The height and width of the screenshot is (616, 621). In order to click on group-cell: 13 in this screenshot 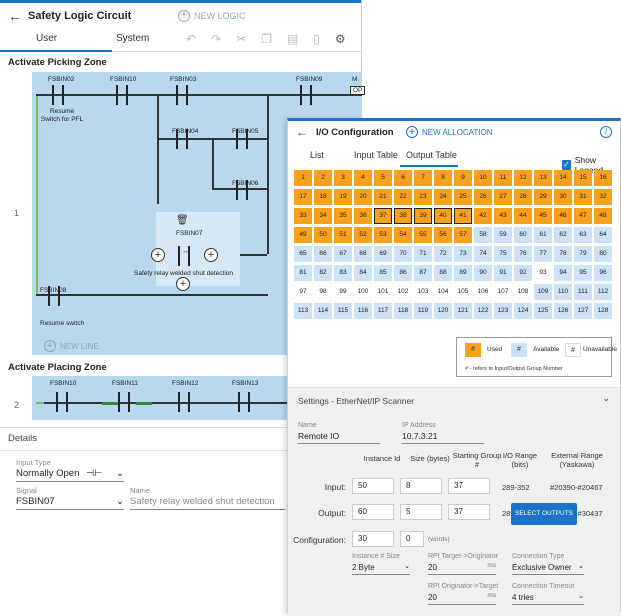, I will do `click(543, 178)`.